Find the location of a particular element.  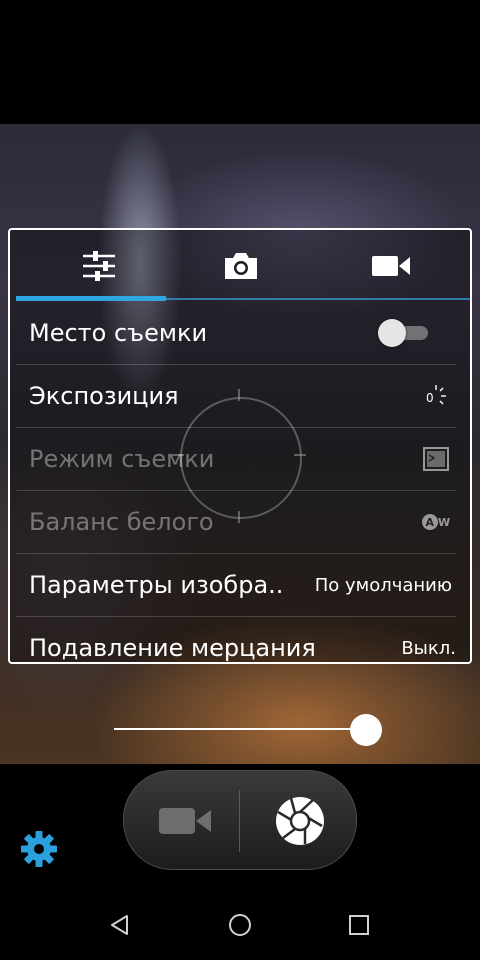

nav-home-button is located at coordinates (240, 925).